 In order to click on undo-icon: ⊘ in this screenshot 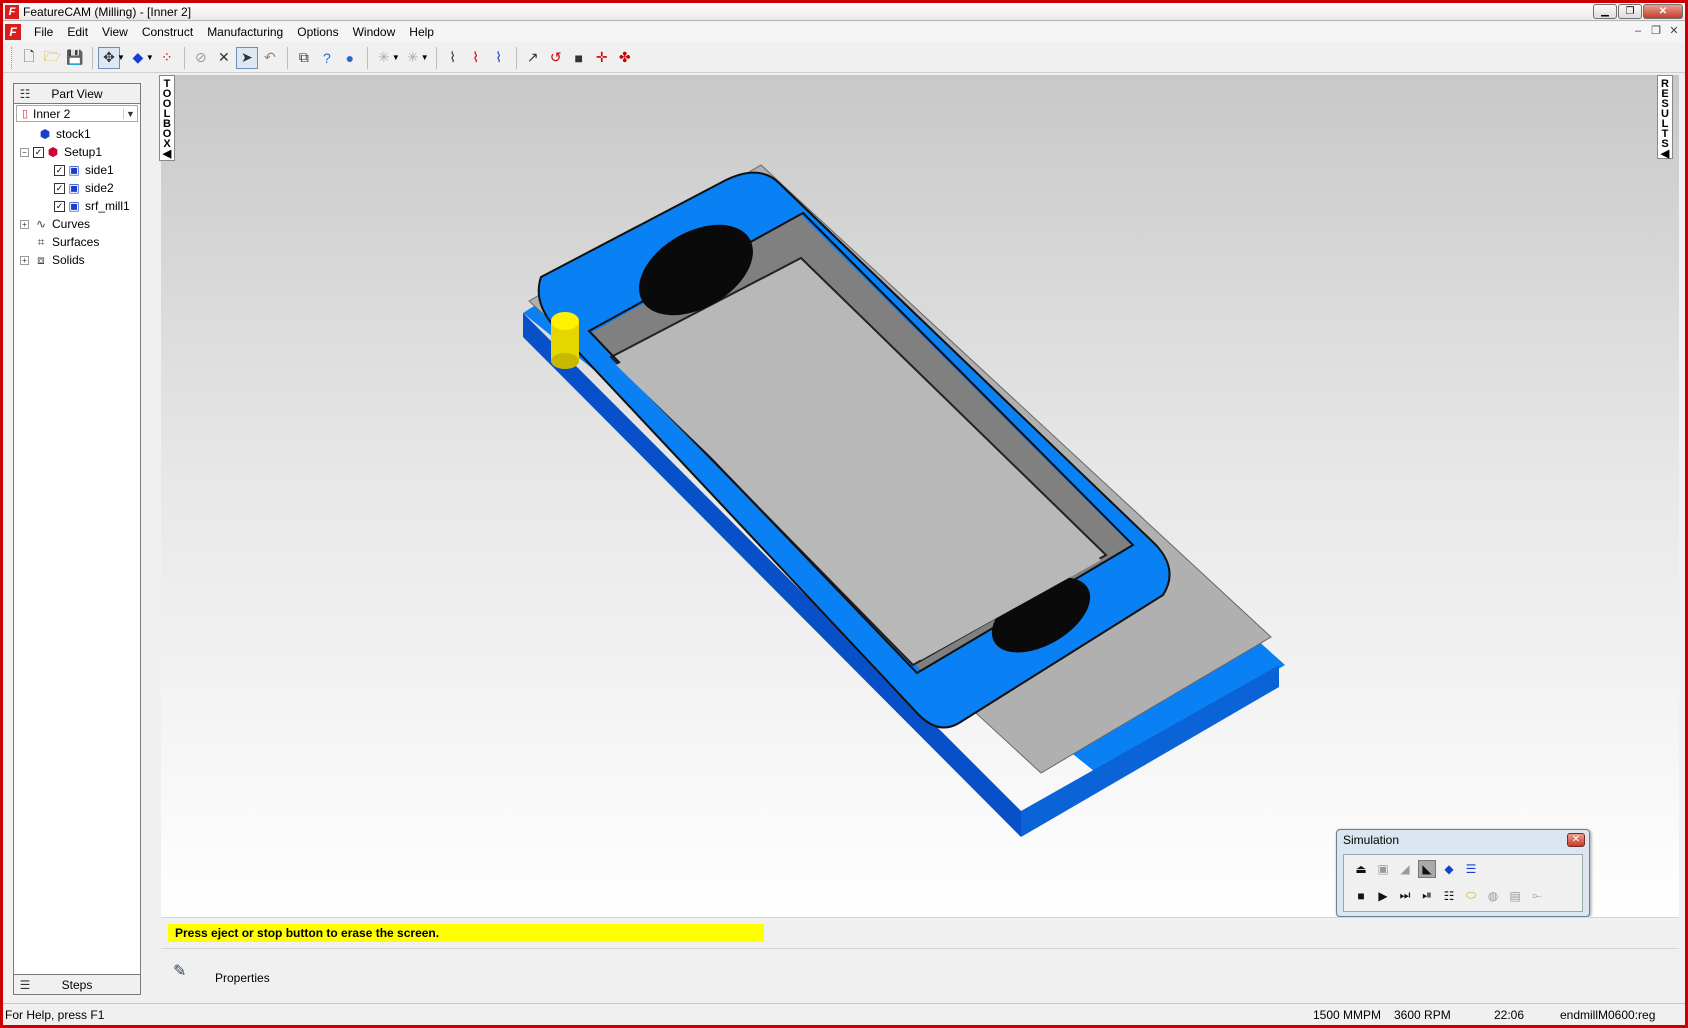, I will do `click(201, 58)`.